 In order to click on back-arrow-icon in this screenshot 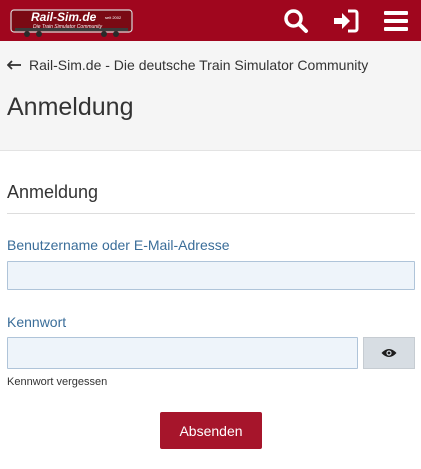, I will do `click(14, 65)`.